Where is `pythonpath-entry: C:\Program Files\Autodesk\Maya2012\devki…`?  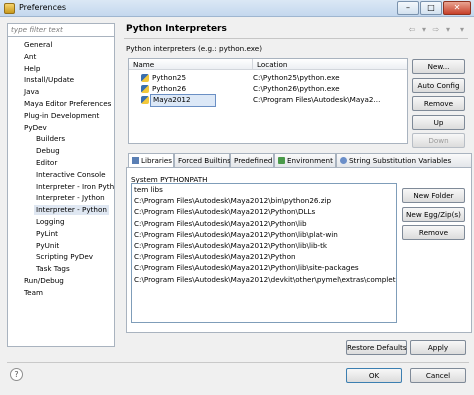 pythonpath-entry: C:\Program Files\Autodesk\Maya2012\devki… is located at coordinates (265, 280).